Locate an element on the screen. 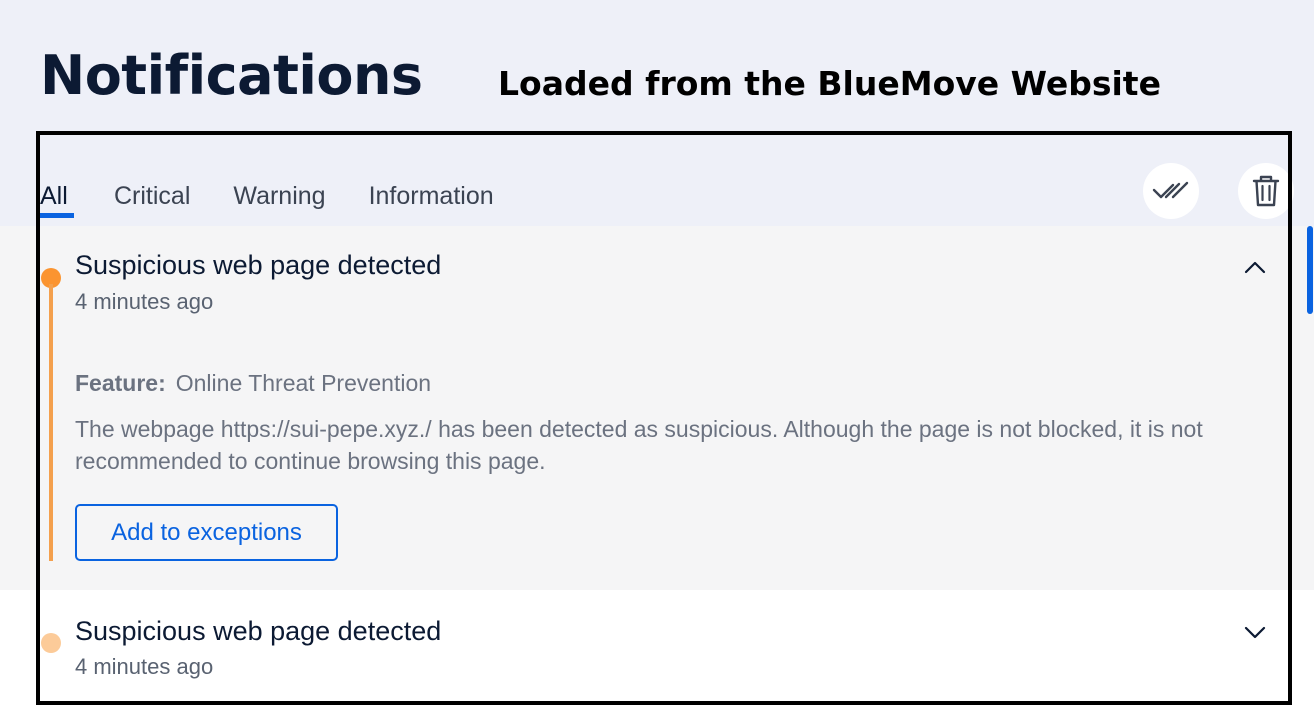 This screenshot has height=719, width=1314. page-title: Notifications is located at coordinates (231, 75).